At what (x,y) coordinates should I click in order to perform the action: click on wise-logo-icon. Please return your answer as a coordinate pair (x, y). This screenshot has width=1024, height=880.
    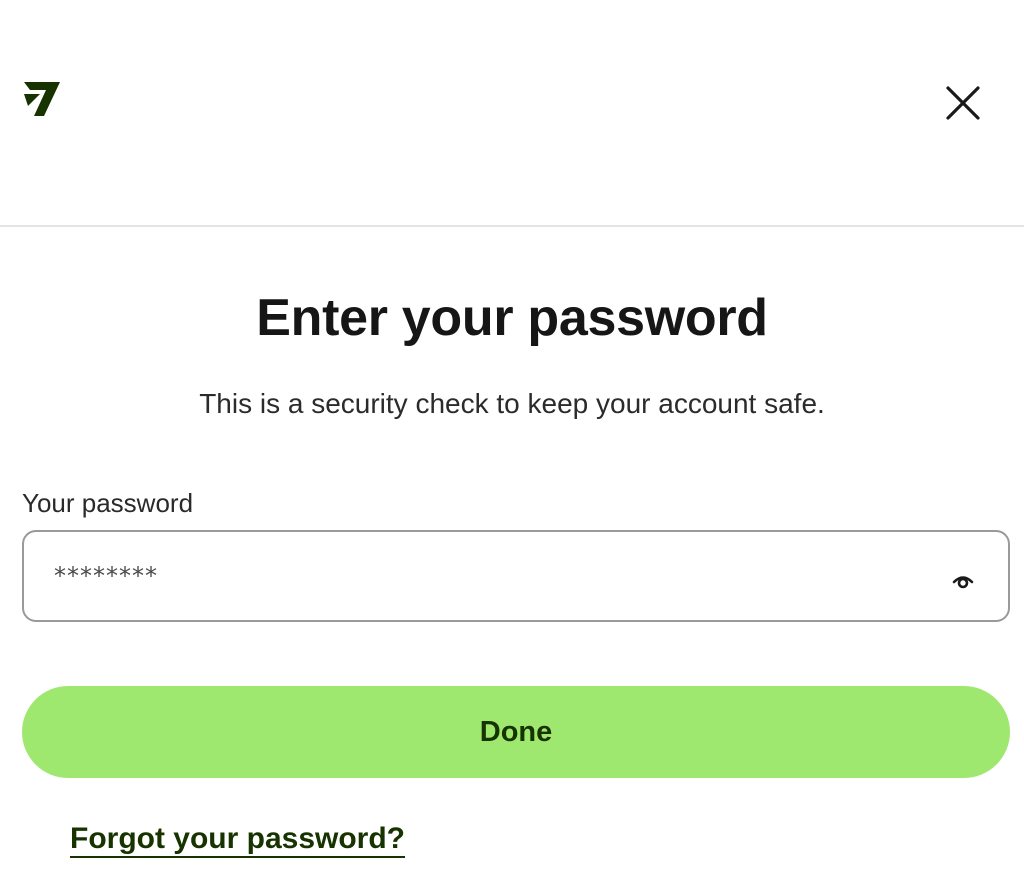
    Looking at the image, I should click on (42, 98).